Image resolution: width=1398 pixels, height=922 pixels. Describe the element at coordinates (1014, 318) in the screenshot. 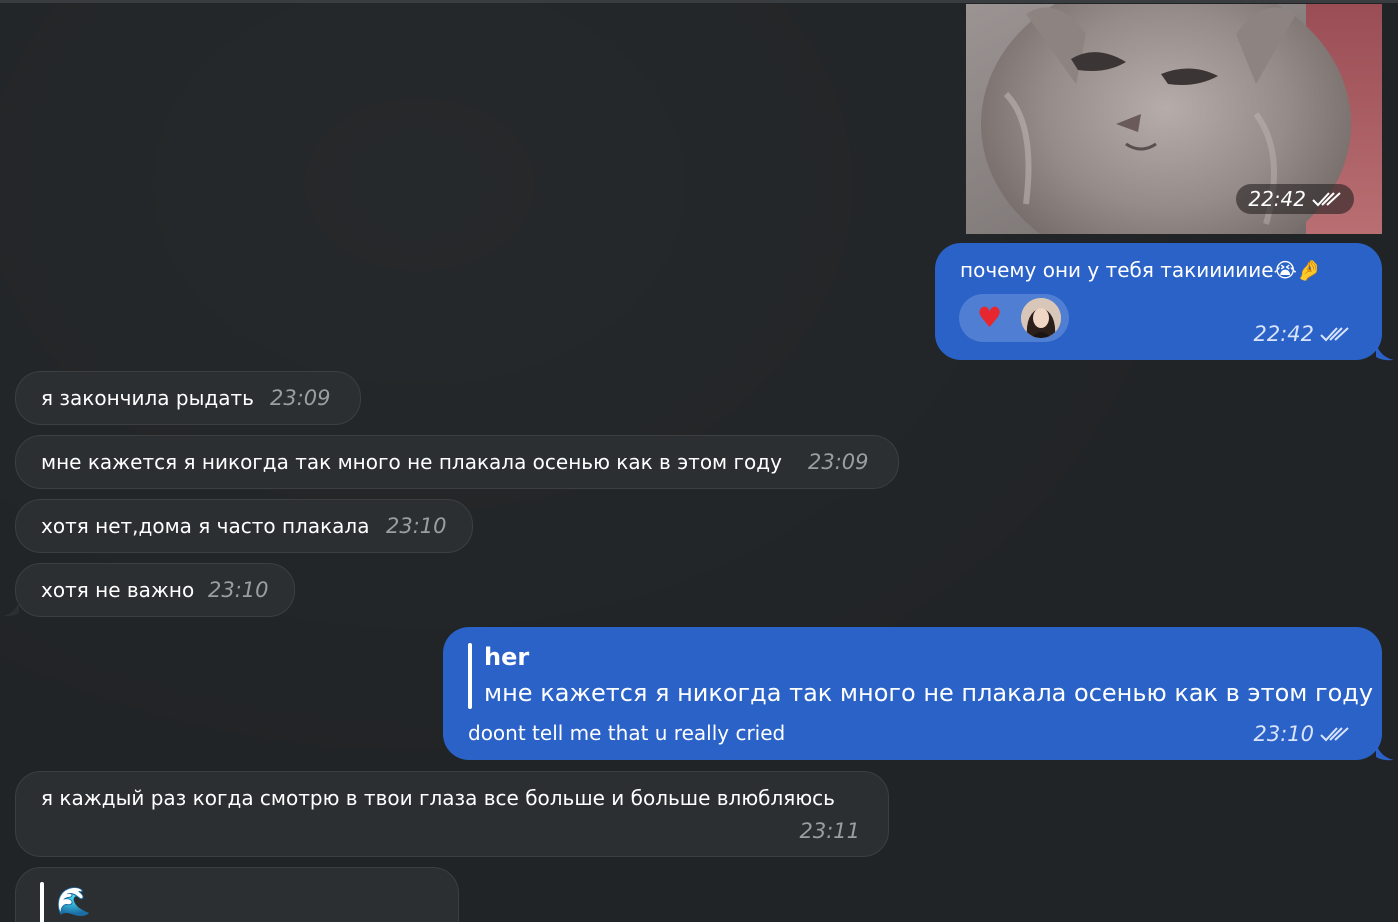

I see `reaction-pill: ♥` at that location.